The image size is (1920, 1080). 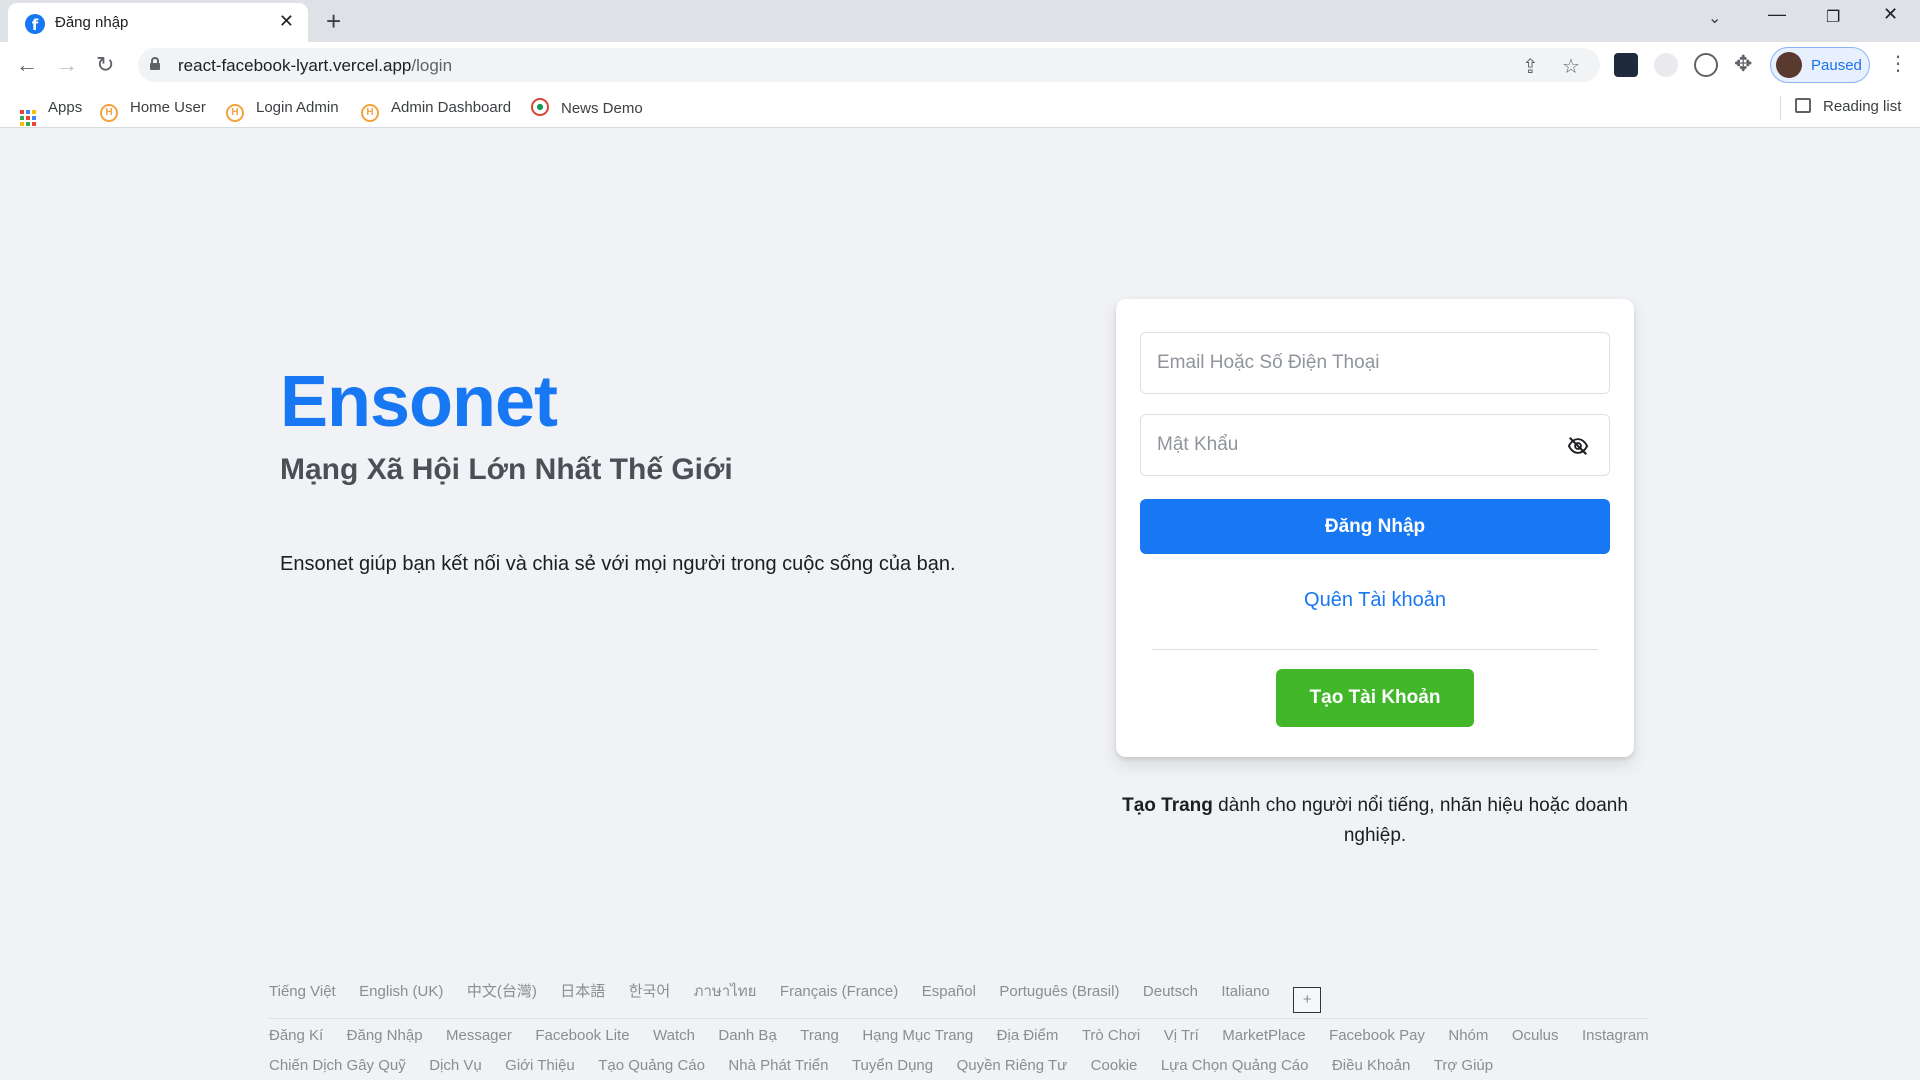 What do you see at coordinates (839, 991) in the screenshot?
I see `language-link: Français (France)` at bounding box center [839, 991].